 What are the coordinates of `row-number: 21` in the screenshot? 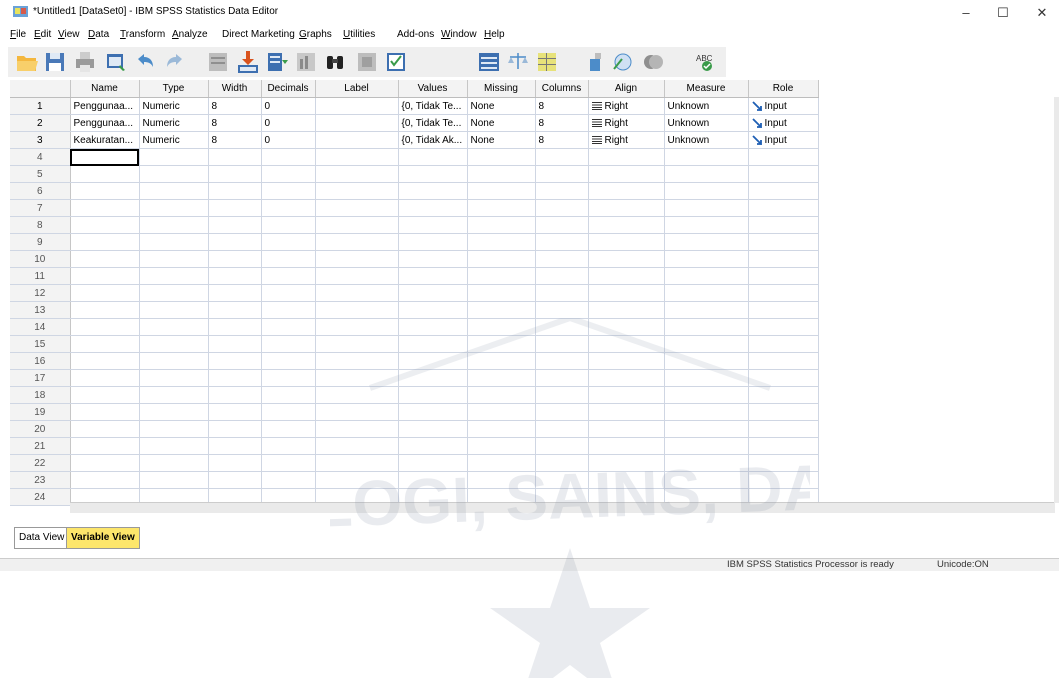 It's located at (40, 446).